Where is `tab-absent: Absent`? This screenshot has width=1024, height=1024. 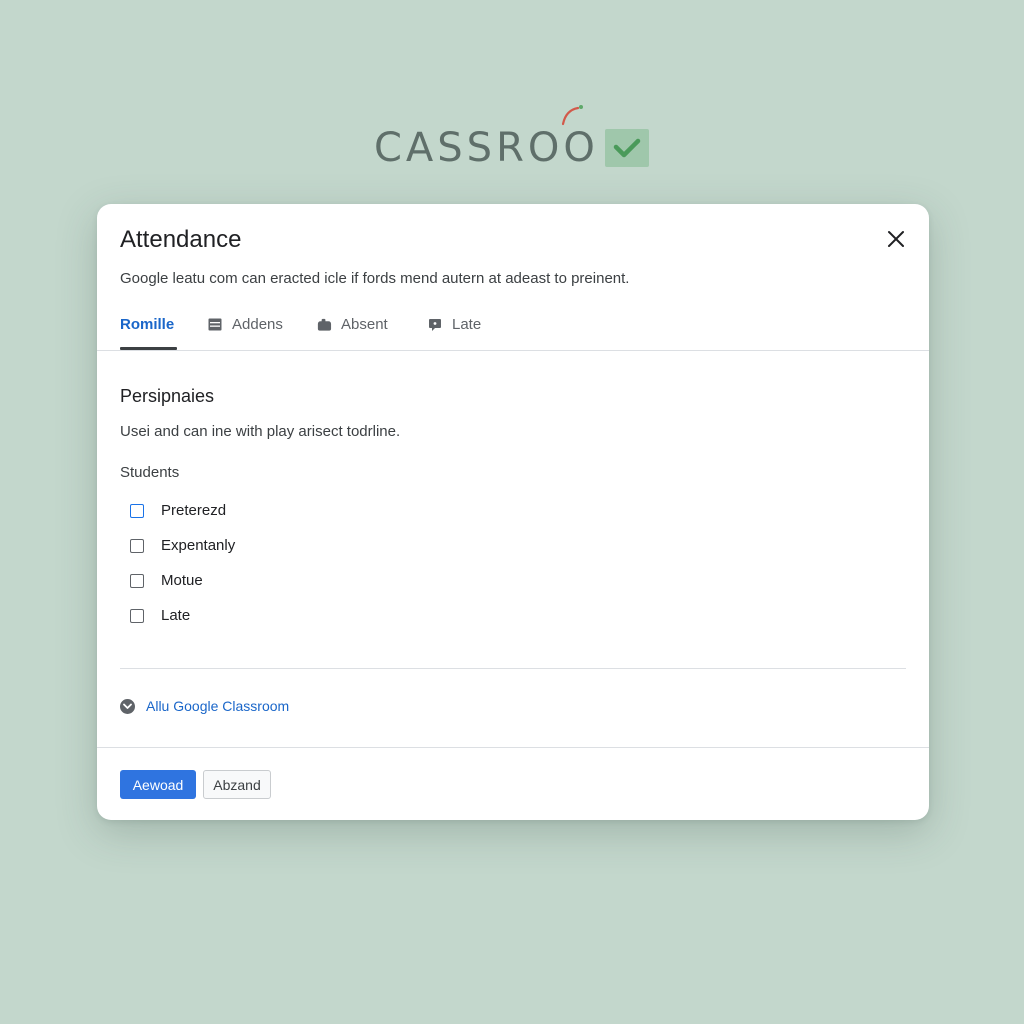 tab-absent: Absent is located at coordinates (352, 324).